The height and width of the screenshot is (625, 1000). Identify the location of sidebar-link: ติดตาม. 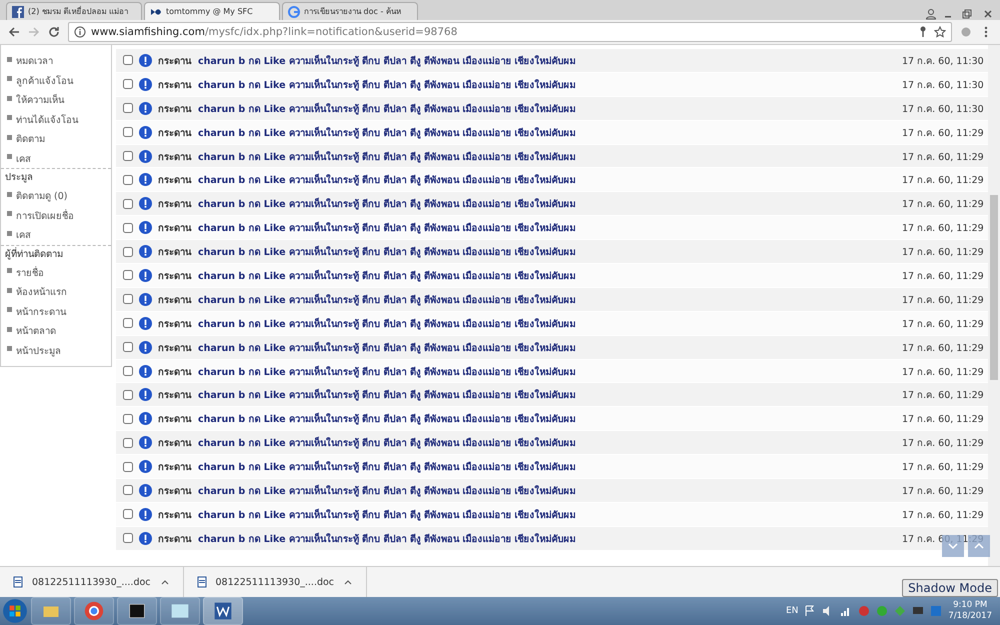
(30, 139).